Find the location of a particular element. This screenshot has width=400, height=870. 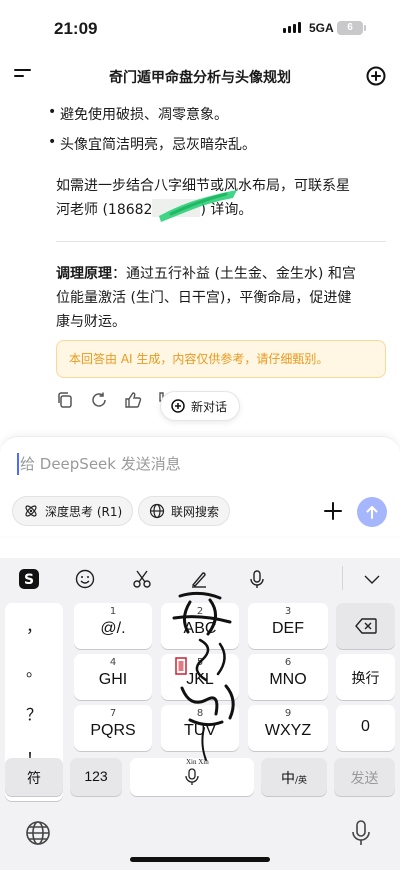

keyboard-send-key: 发送 is located at coordinates (364, 777).